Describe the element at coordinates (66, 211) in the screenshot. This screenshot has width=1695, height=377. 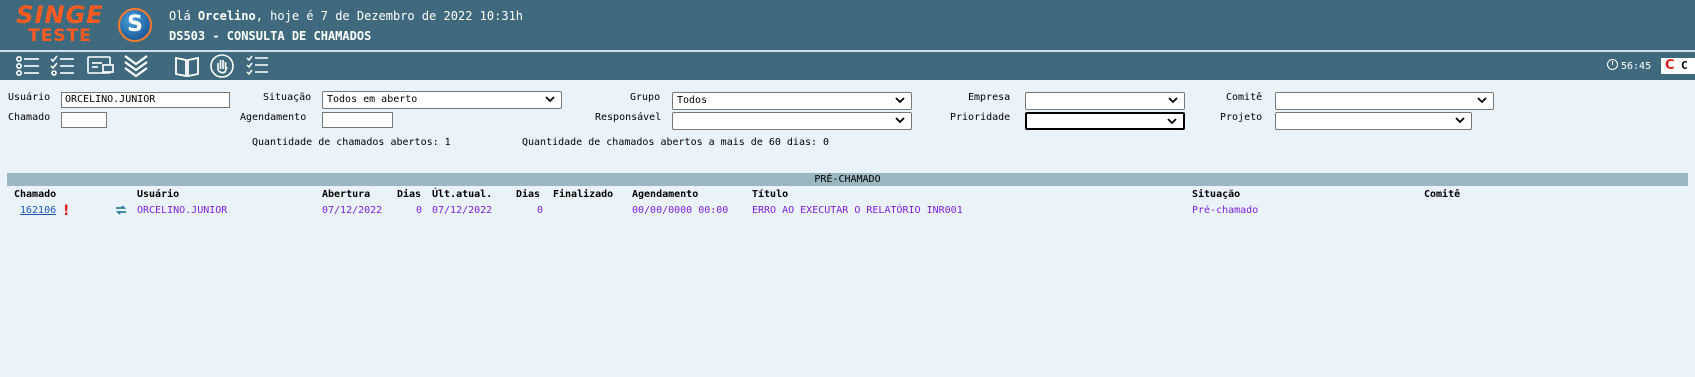
I see `priority-alert-icon: !` at that location.